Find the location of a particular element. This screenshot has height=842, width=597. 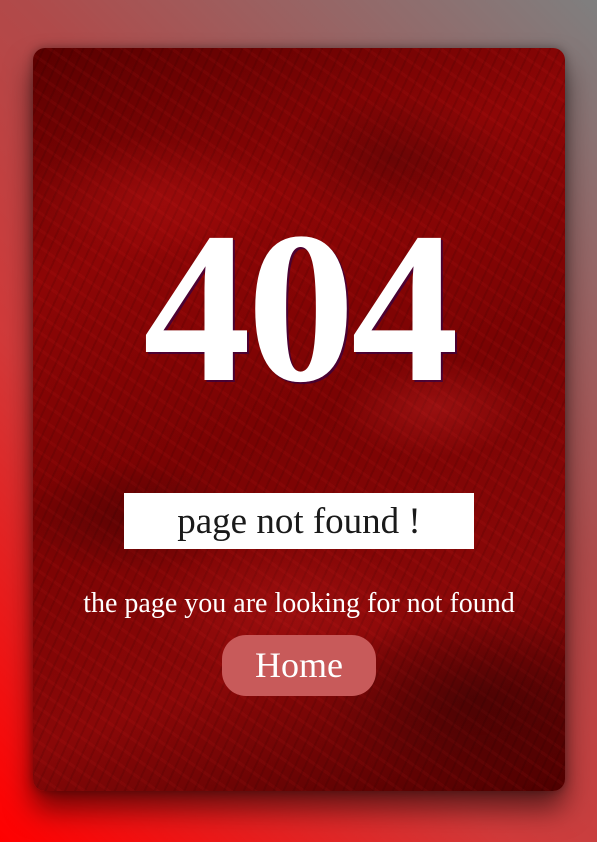

page-not-found-text: page not found ! is located at coordinates (299, 521).